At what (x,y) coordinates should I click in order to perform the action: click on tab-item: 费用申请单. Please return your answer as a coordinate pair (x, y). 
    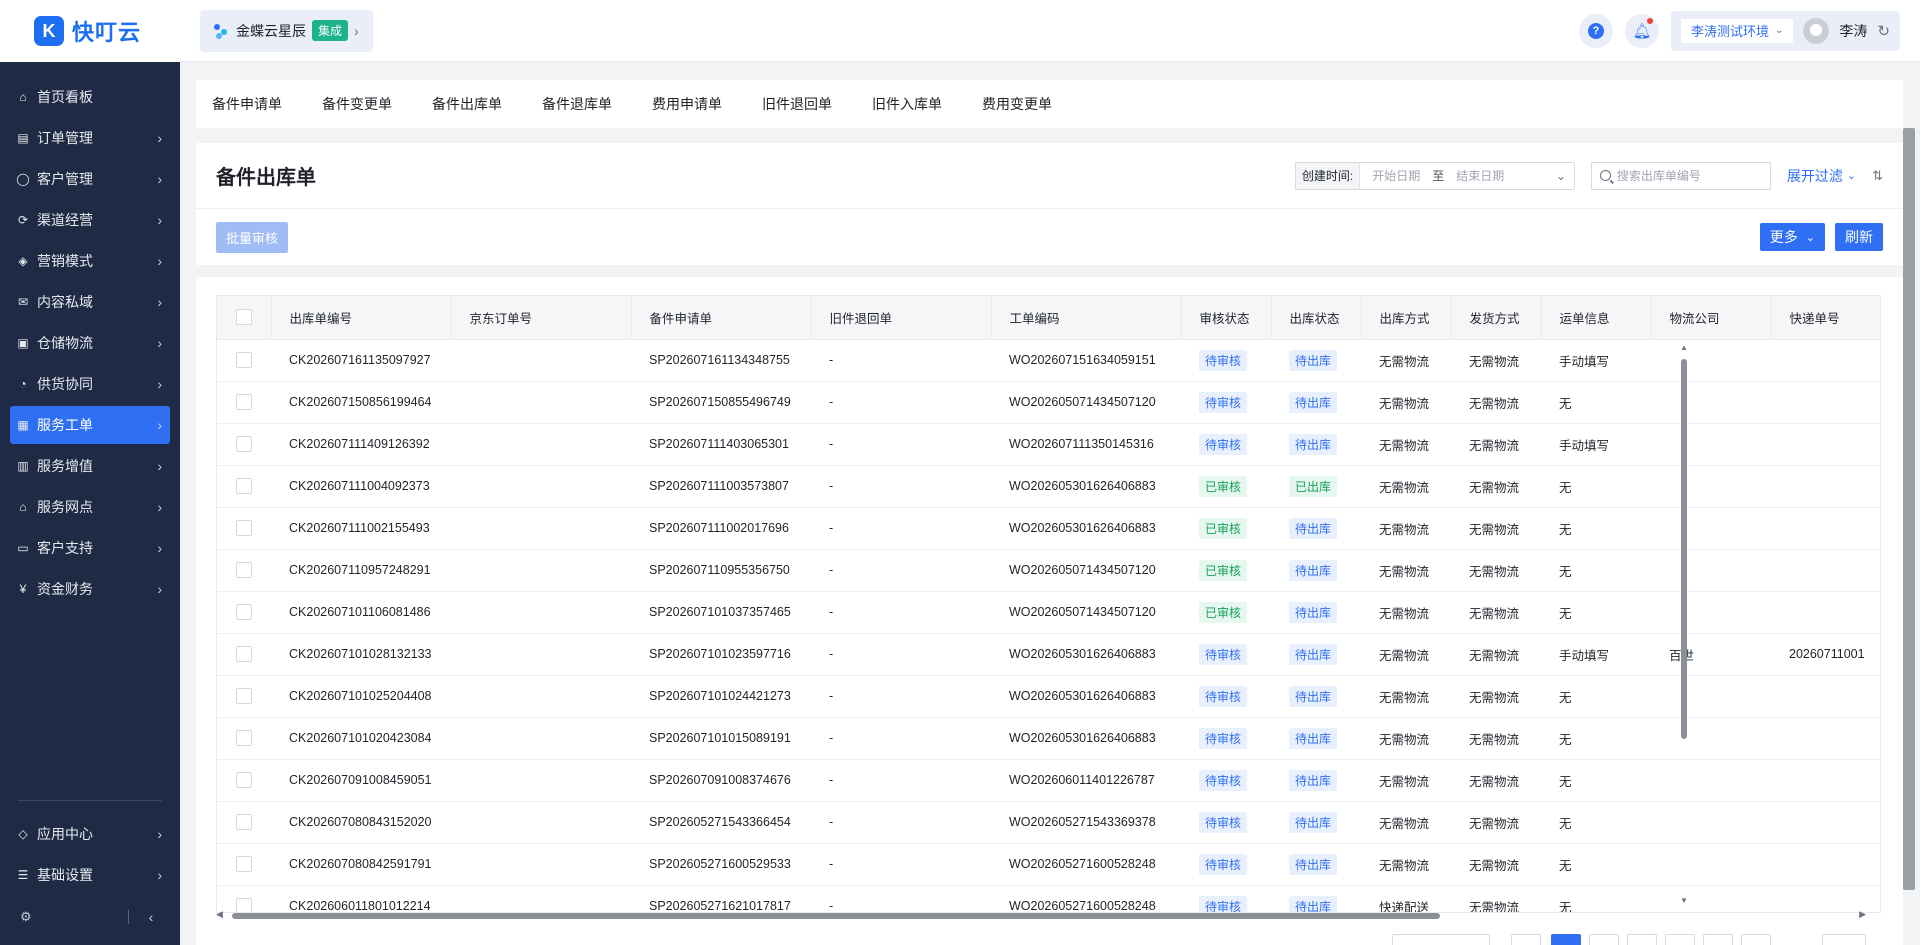
    Looking at the image, I should click on (687, 104).